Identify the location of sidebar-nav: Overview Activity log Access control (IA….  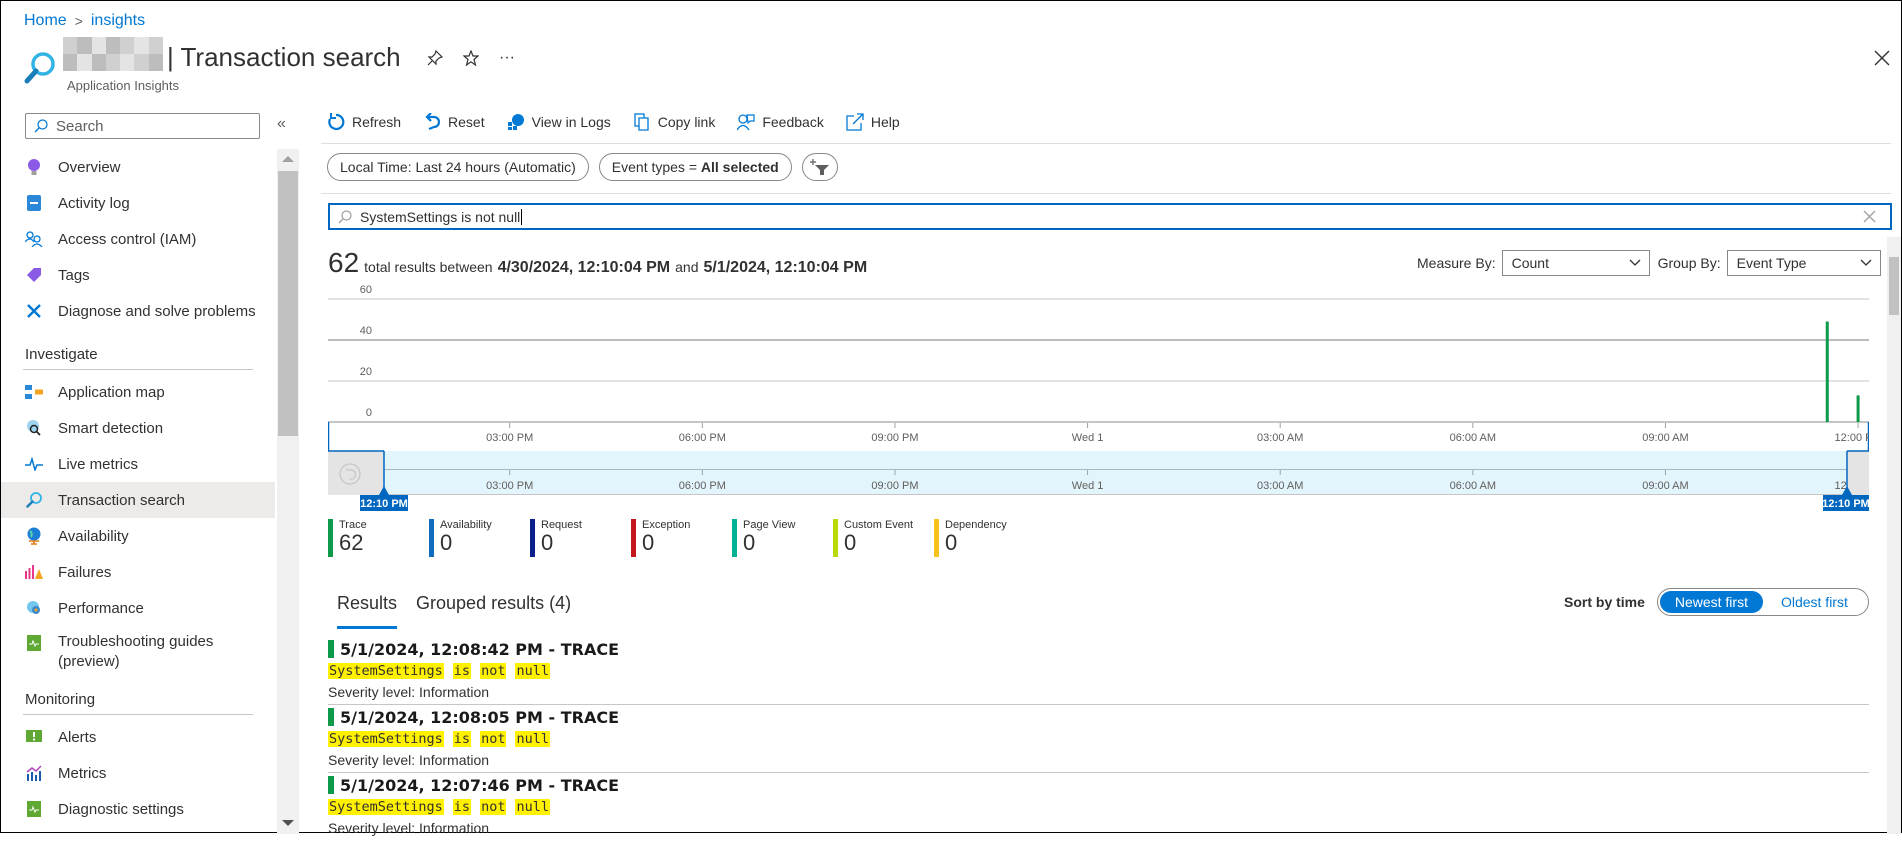
(138, 488).